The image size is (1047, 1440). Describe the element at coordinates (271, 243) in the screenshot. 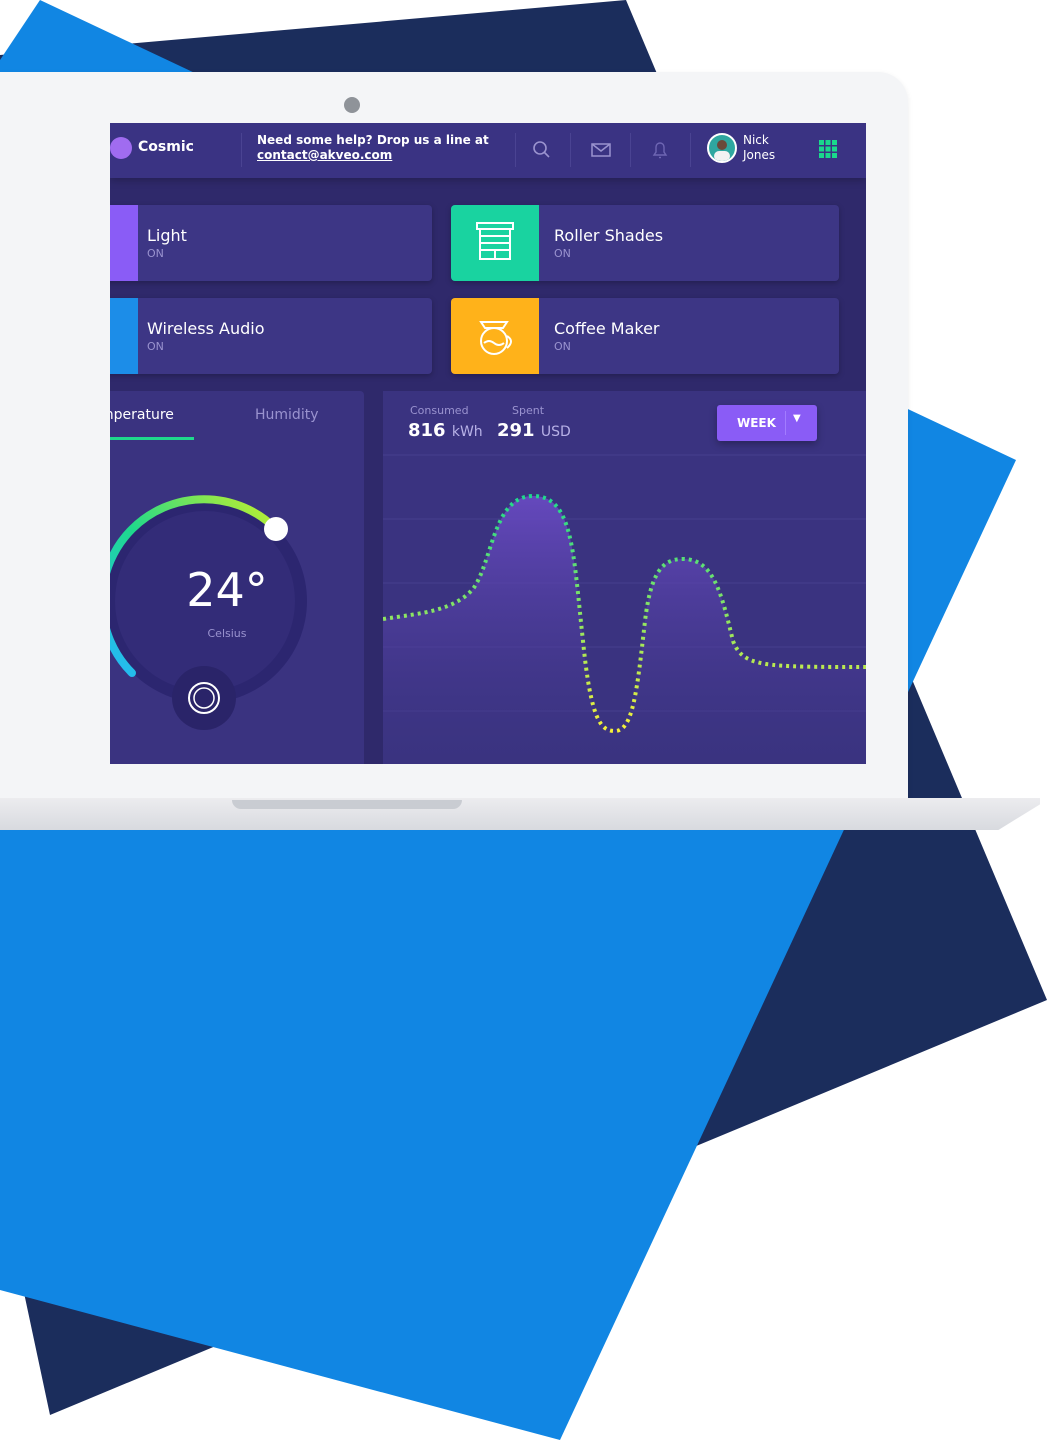

I see `device-card-light: Light ON` at that location.